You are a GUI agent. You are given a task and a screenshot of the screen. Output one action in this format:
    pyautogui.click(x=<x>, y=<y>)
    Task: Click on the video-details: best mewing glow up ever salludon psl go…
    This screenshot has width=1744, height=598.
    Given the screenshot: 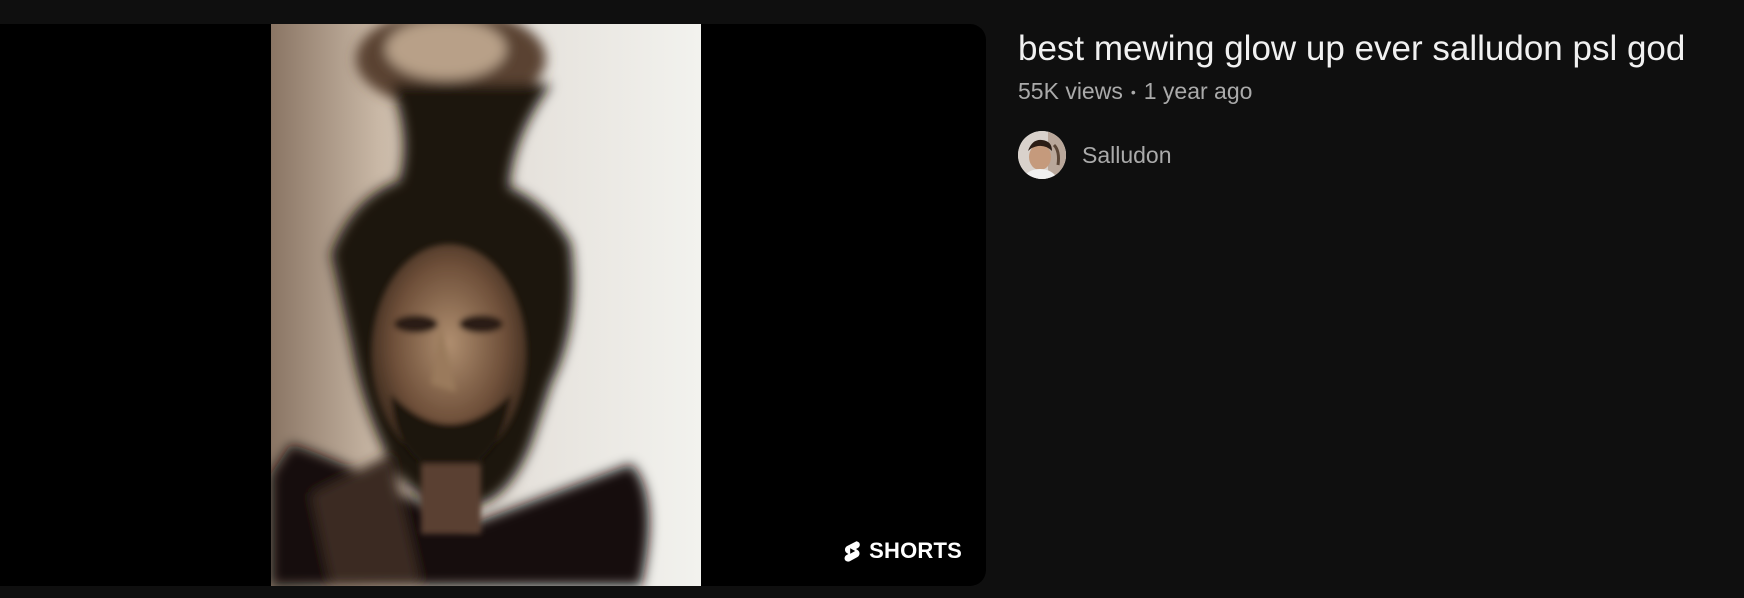 What is the action you would take?
    pyautogui.click(x=1373, y=101)
    